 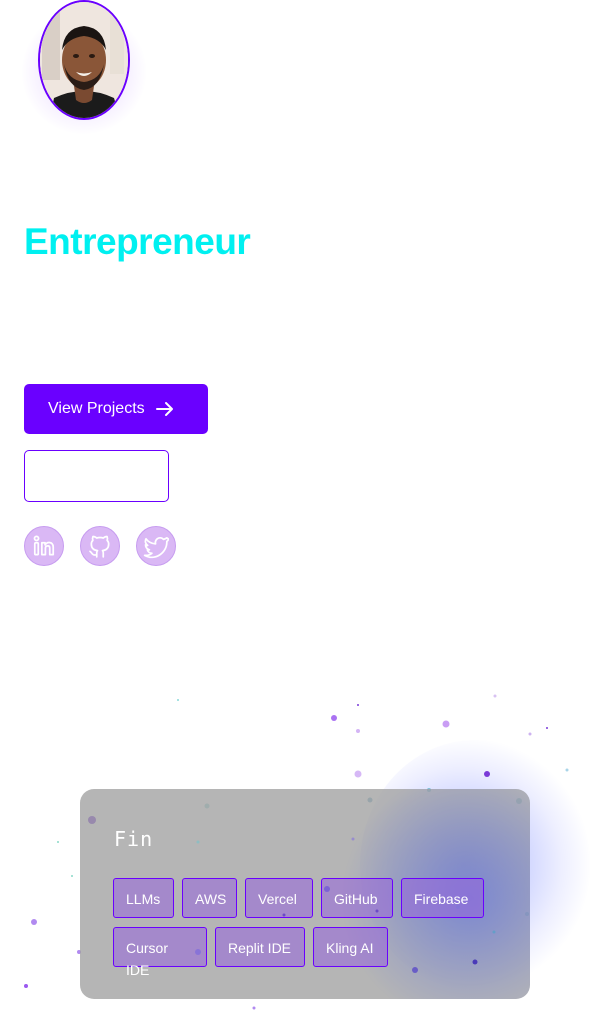 What do you see at coordinates (165, 409) in the screenshot?
I see `arrow-right-icon` at bounding box center [165, 409].